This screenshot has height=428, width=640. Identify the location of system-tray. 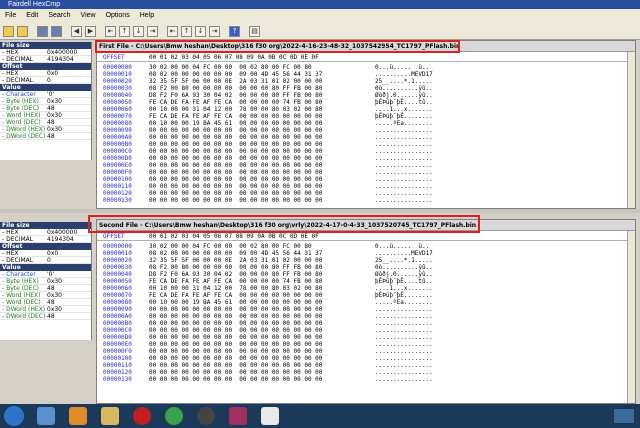
(624, 416).